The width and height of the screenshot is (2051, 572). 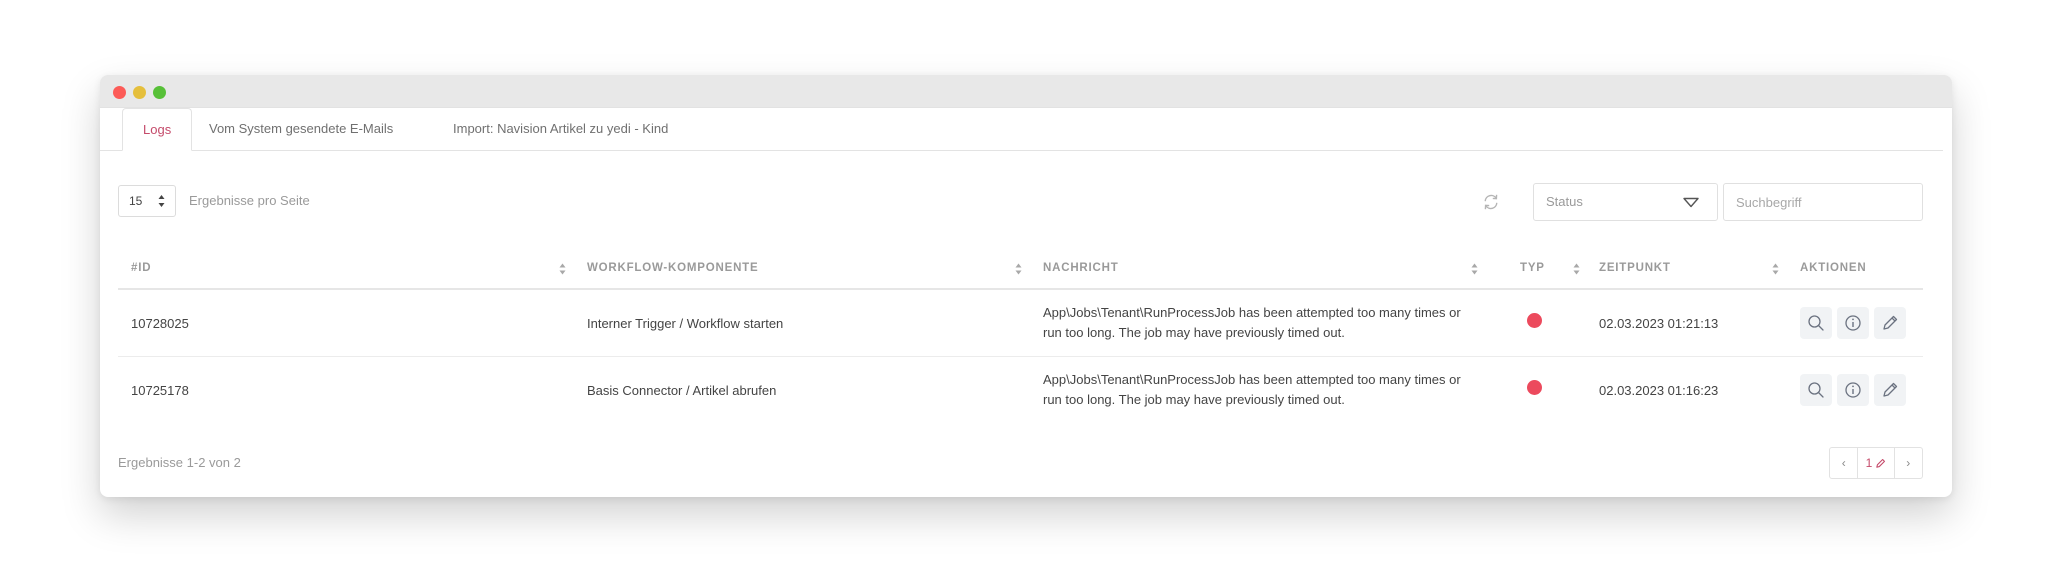 I want to click on column-header-id: #ID, so click(x=141, y=268).